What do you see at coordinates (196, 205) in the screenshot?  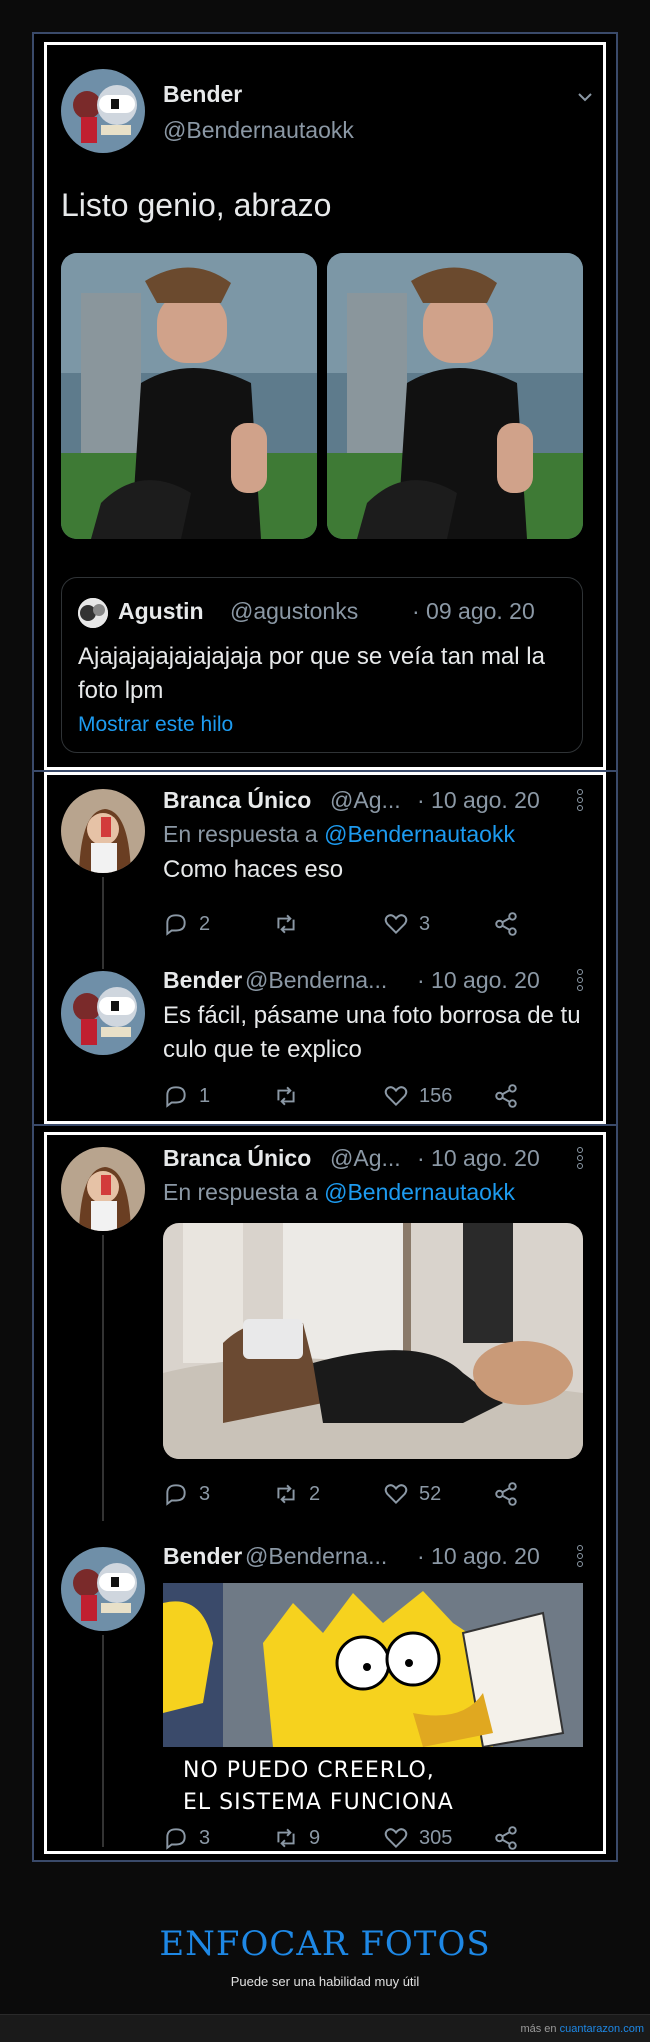 I see `tweet-text: Listo genio, abrazo` at bounding box center [196, 205].